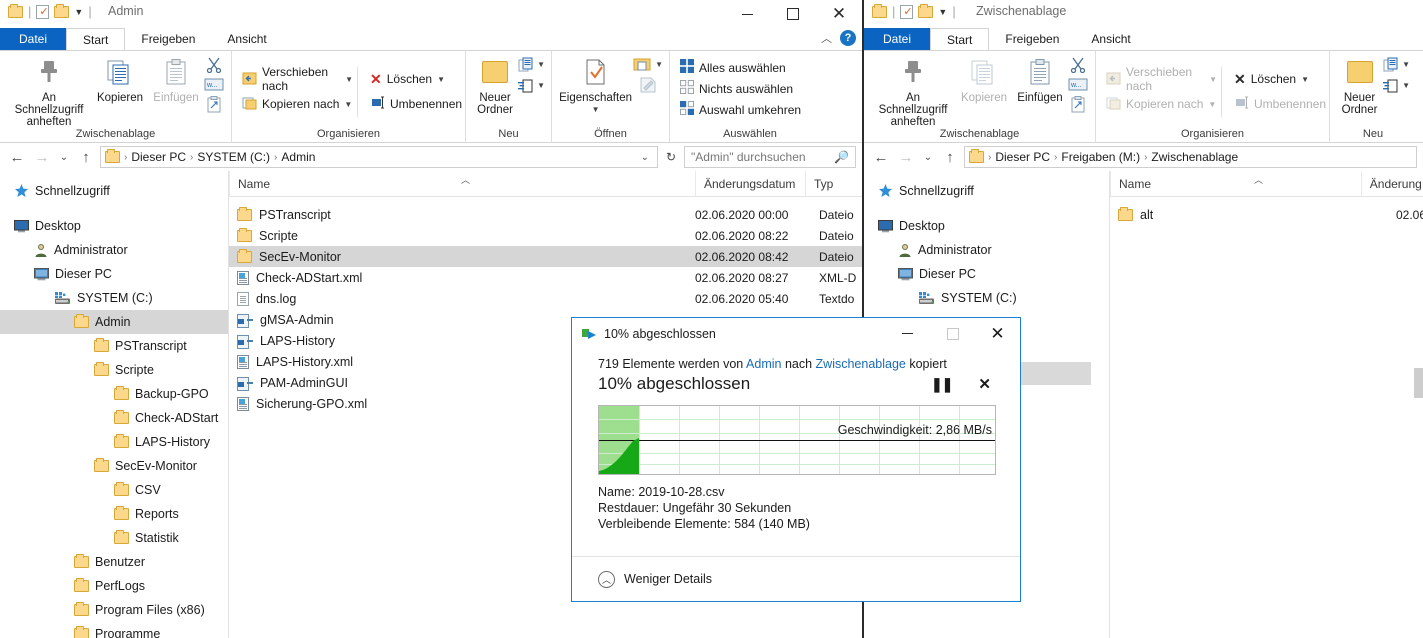 The image size is (1423, 638). I want to click on nav-item-backup-gpo: Backup-GPO, so click(114, 394).